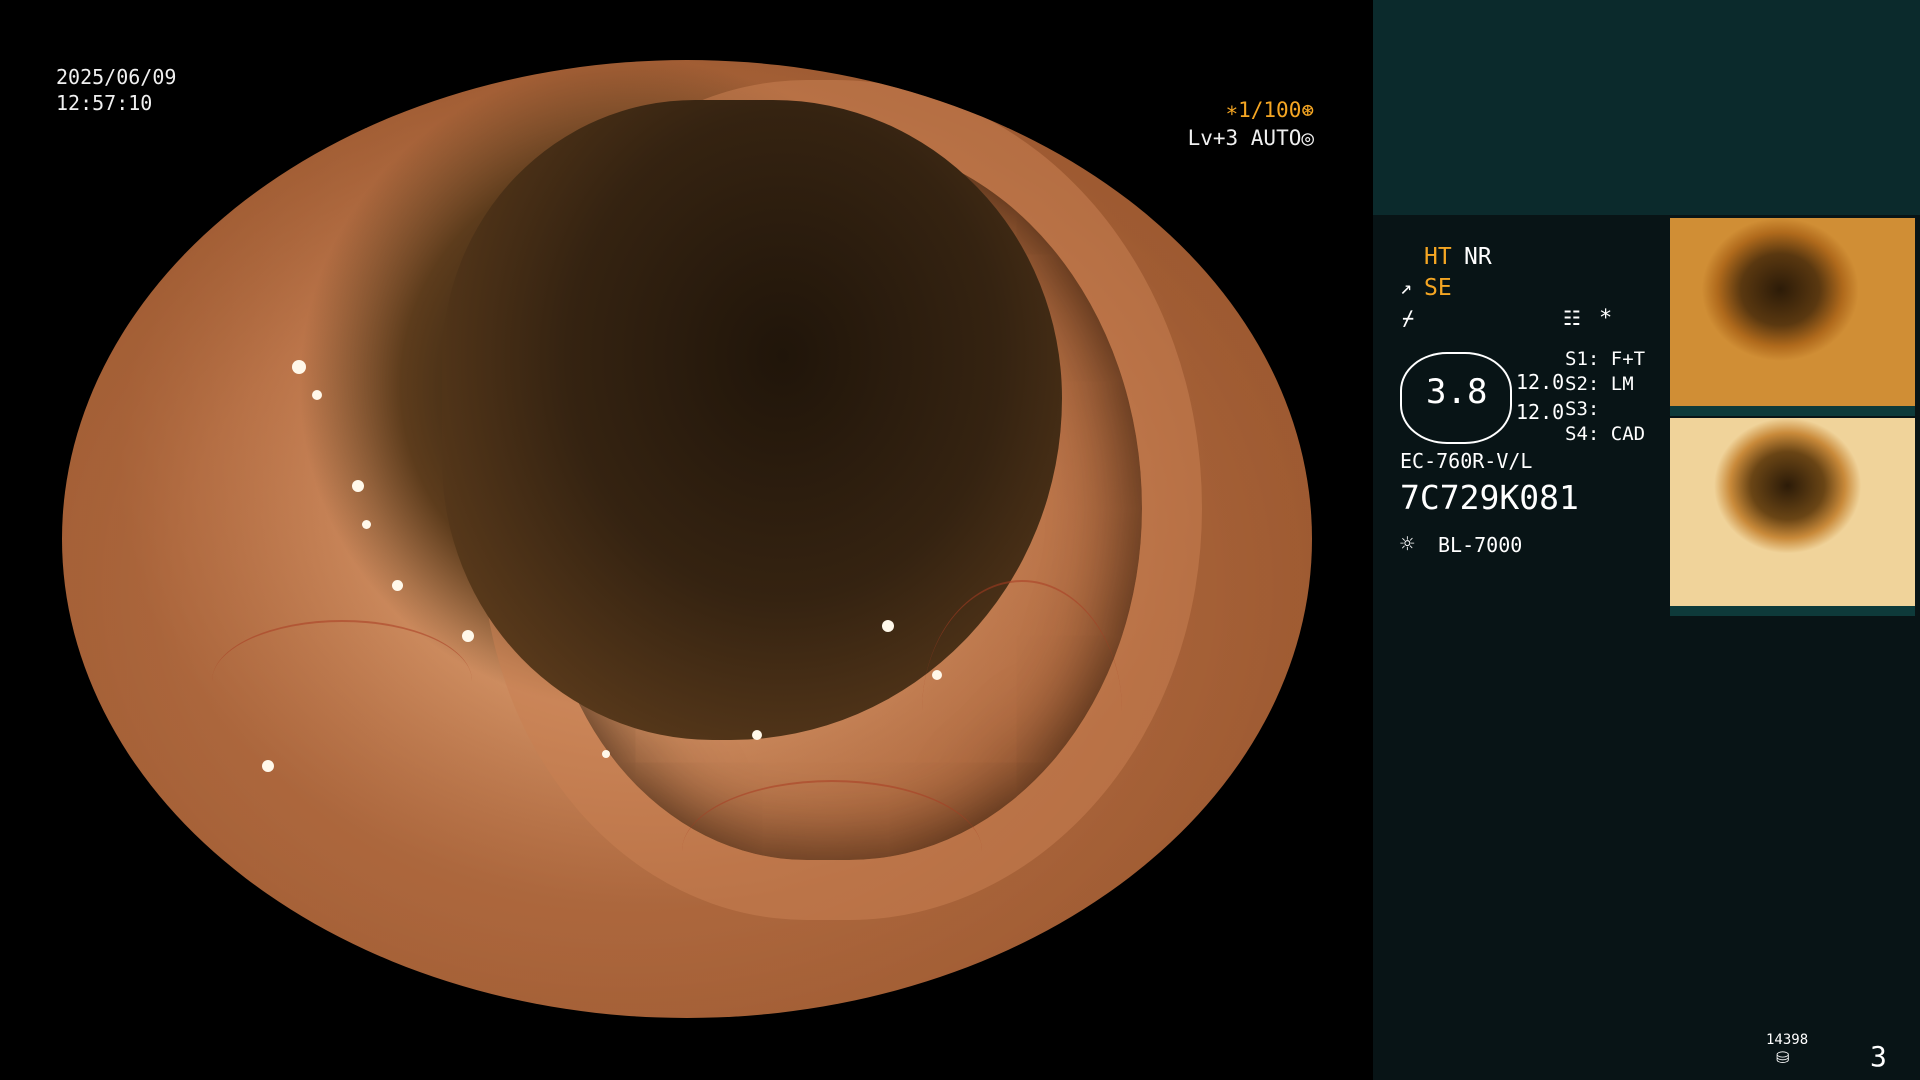  I want to click on storage-icon: ⛁, so click(1783, 1057).